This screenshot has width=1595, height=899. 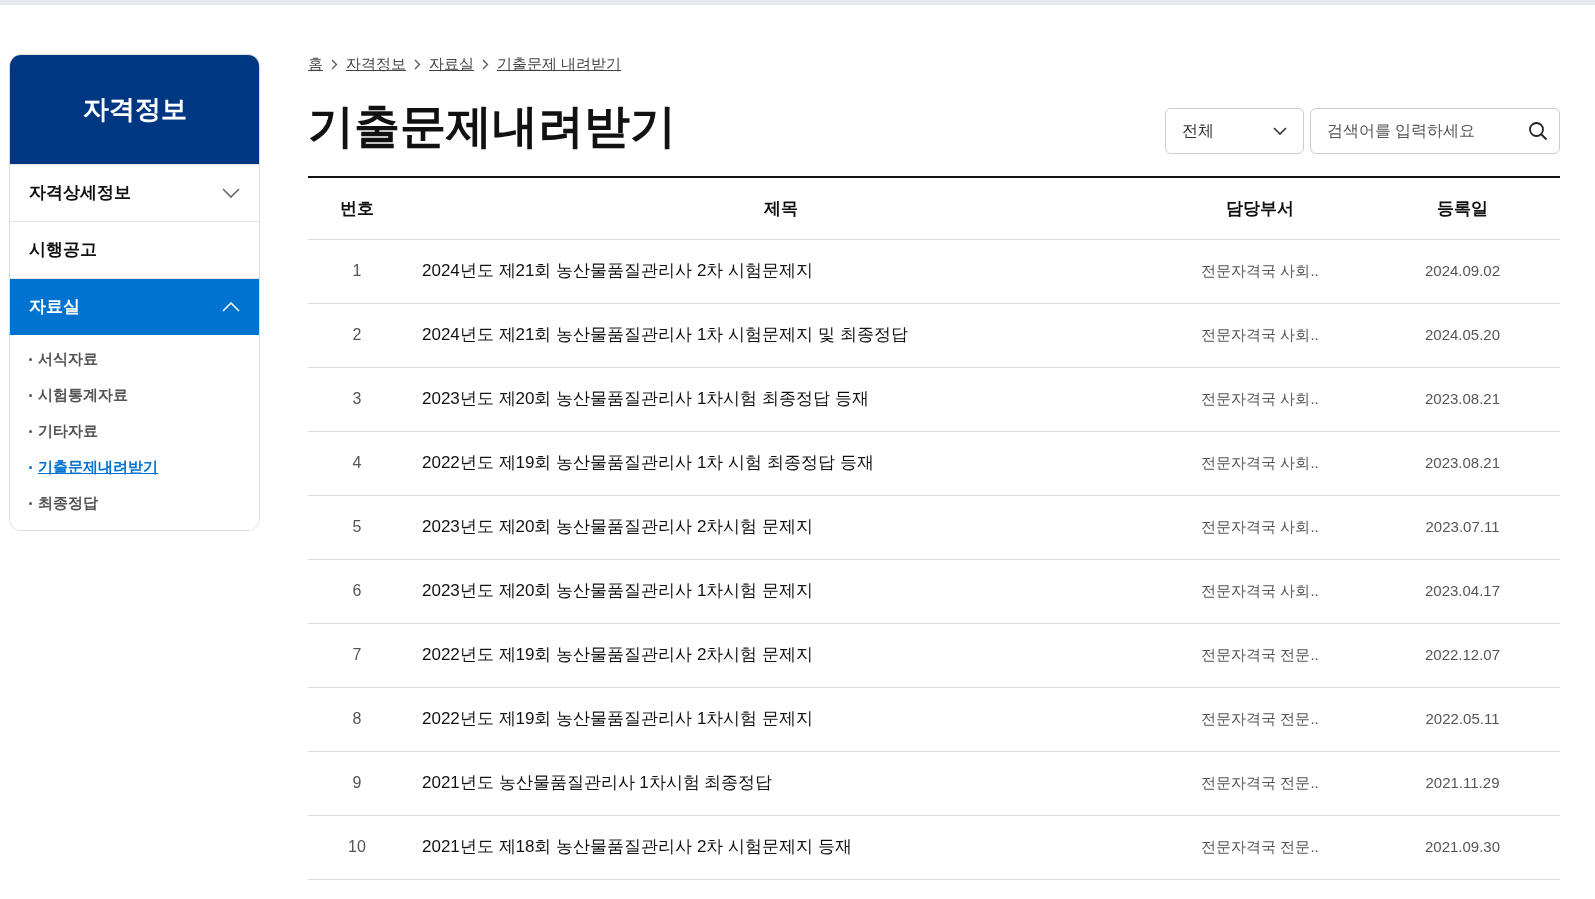 I want to click on breadcrumb-link: 홈, so click(x=315, y=64).